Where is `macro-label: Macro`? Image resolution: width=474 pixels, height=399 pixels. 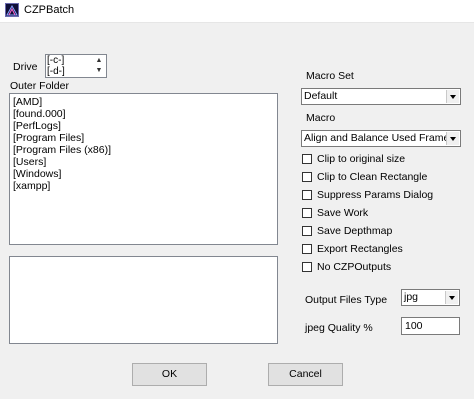 macro-label: Macro is located at coordinates (321, 118).